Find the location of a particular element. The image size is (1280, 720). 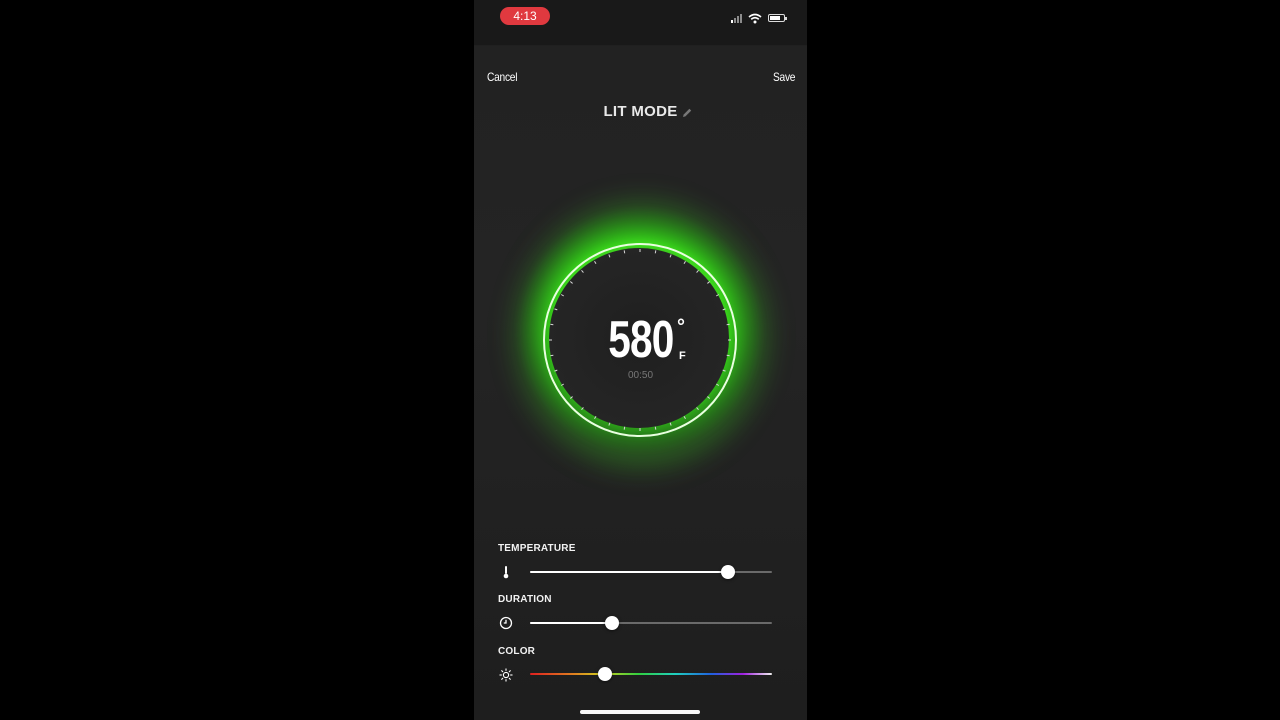

temperature-unit: F is located at coordinates (682, 356).